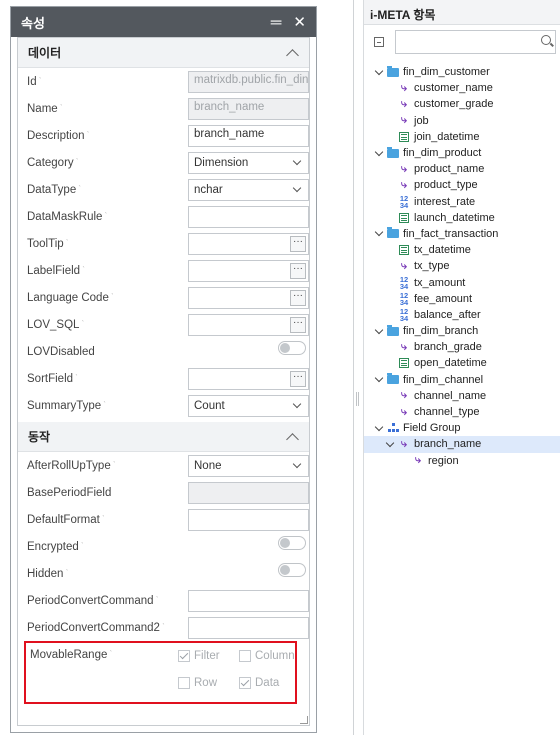 This screenshot has width=560, height=735. Describe the element at coordinates (462, 428) in the screenshot. I see `tree-group-node: Field Group` at that location.